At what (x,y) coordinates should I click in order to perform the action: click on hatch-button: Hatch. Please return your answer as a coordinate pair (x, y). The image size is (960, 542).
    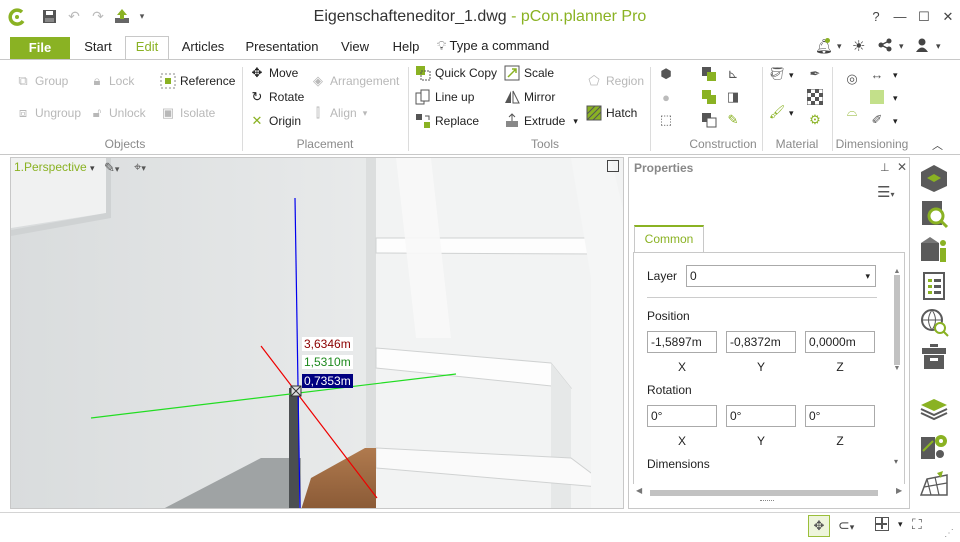
    Looking at the image, I should click on (611, 113).